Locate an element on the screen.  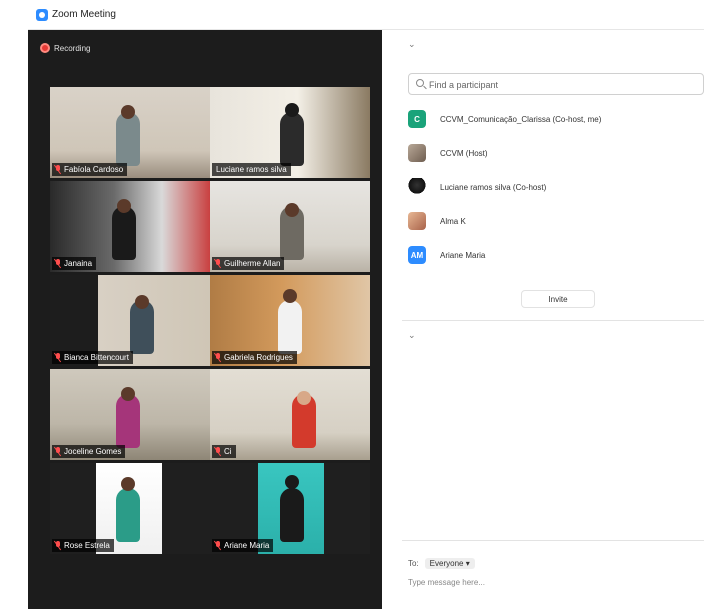
recipient-select: Everyone ▾ is located at coordinates (449, 563).